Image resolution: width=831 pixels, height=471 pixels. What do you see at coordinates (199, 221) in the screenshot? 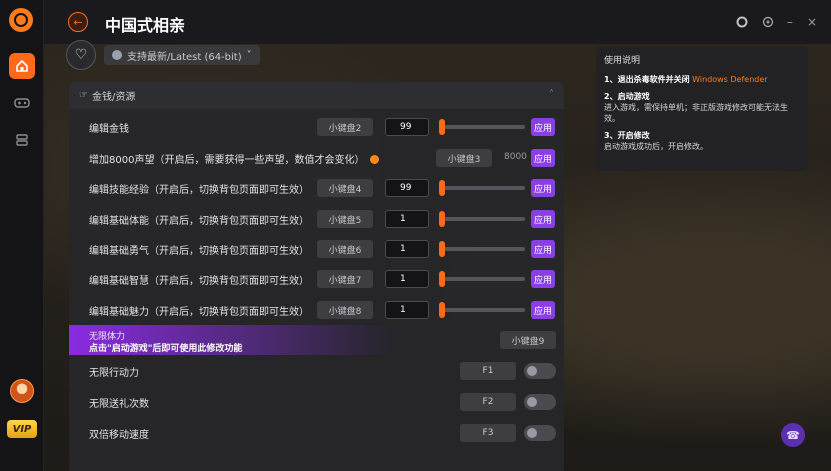
I see `row-label: 编辑基础体能（开启后，切换背包页面即可生效）` at bounding box center [199, 221].